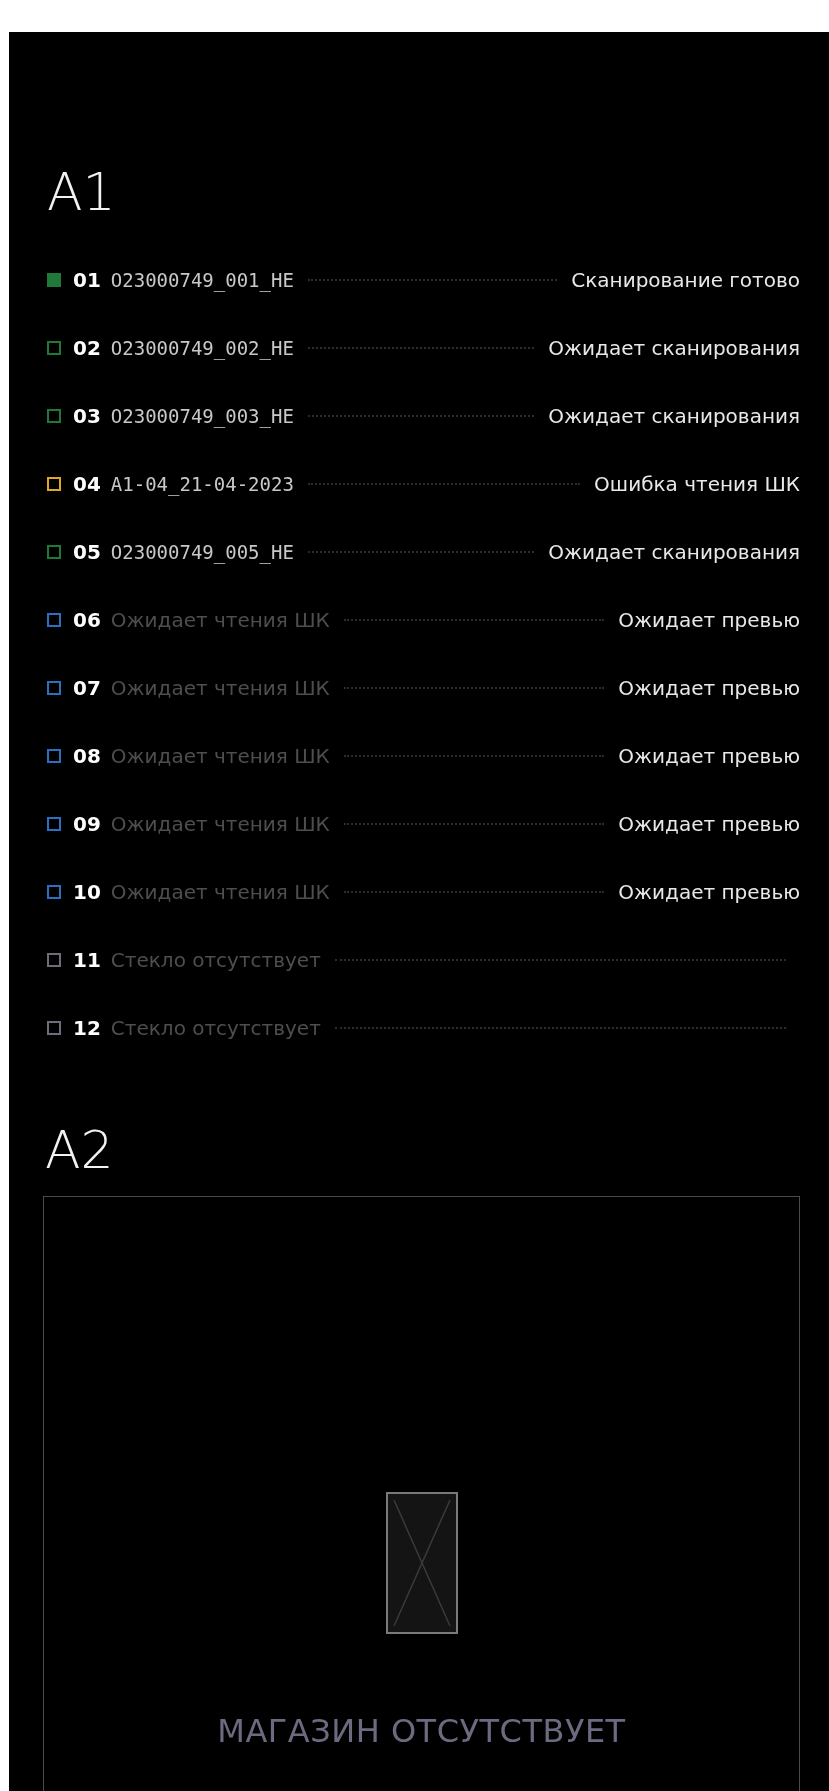  Describe the element at coordinates (87, 1028) in the screenshot. I see `slot-number: 12` at that location.